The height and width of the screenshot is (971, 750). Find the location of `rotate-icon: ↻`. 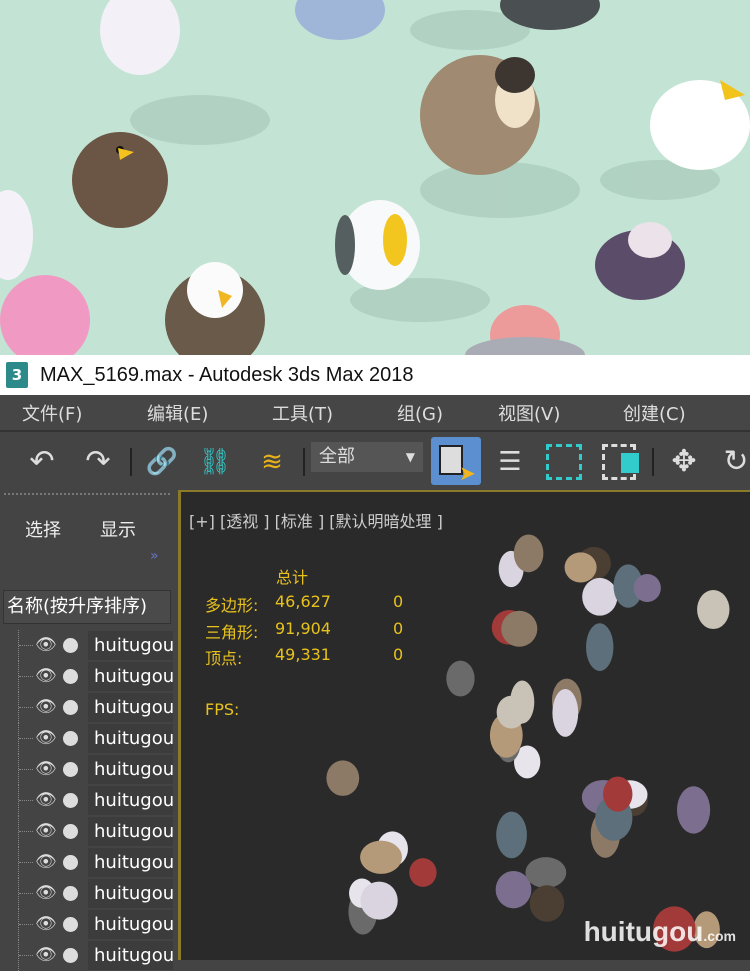

rotate-icon: ↻ is located at coordinates (733, 462).